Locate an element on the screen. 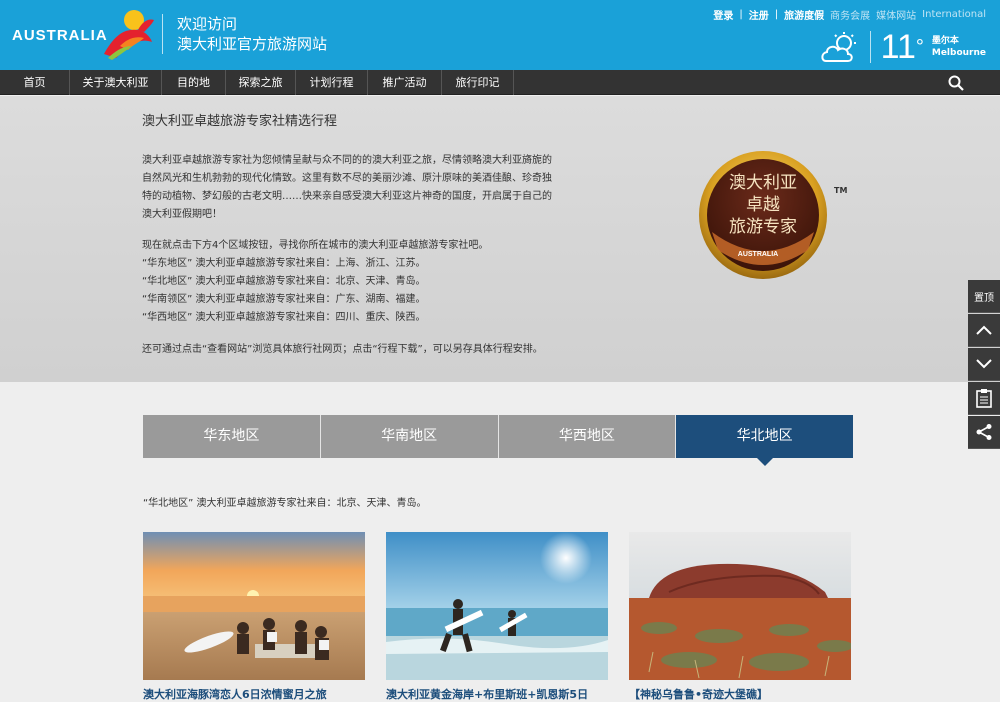  clipboard-button is located at coordinates (984, 398).